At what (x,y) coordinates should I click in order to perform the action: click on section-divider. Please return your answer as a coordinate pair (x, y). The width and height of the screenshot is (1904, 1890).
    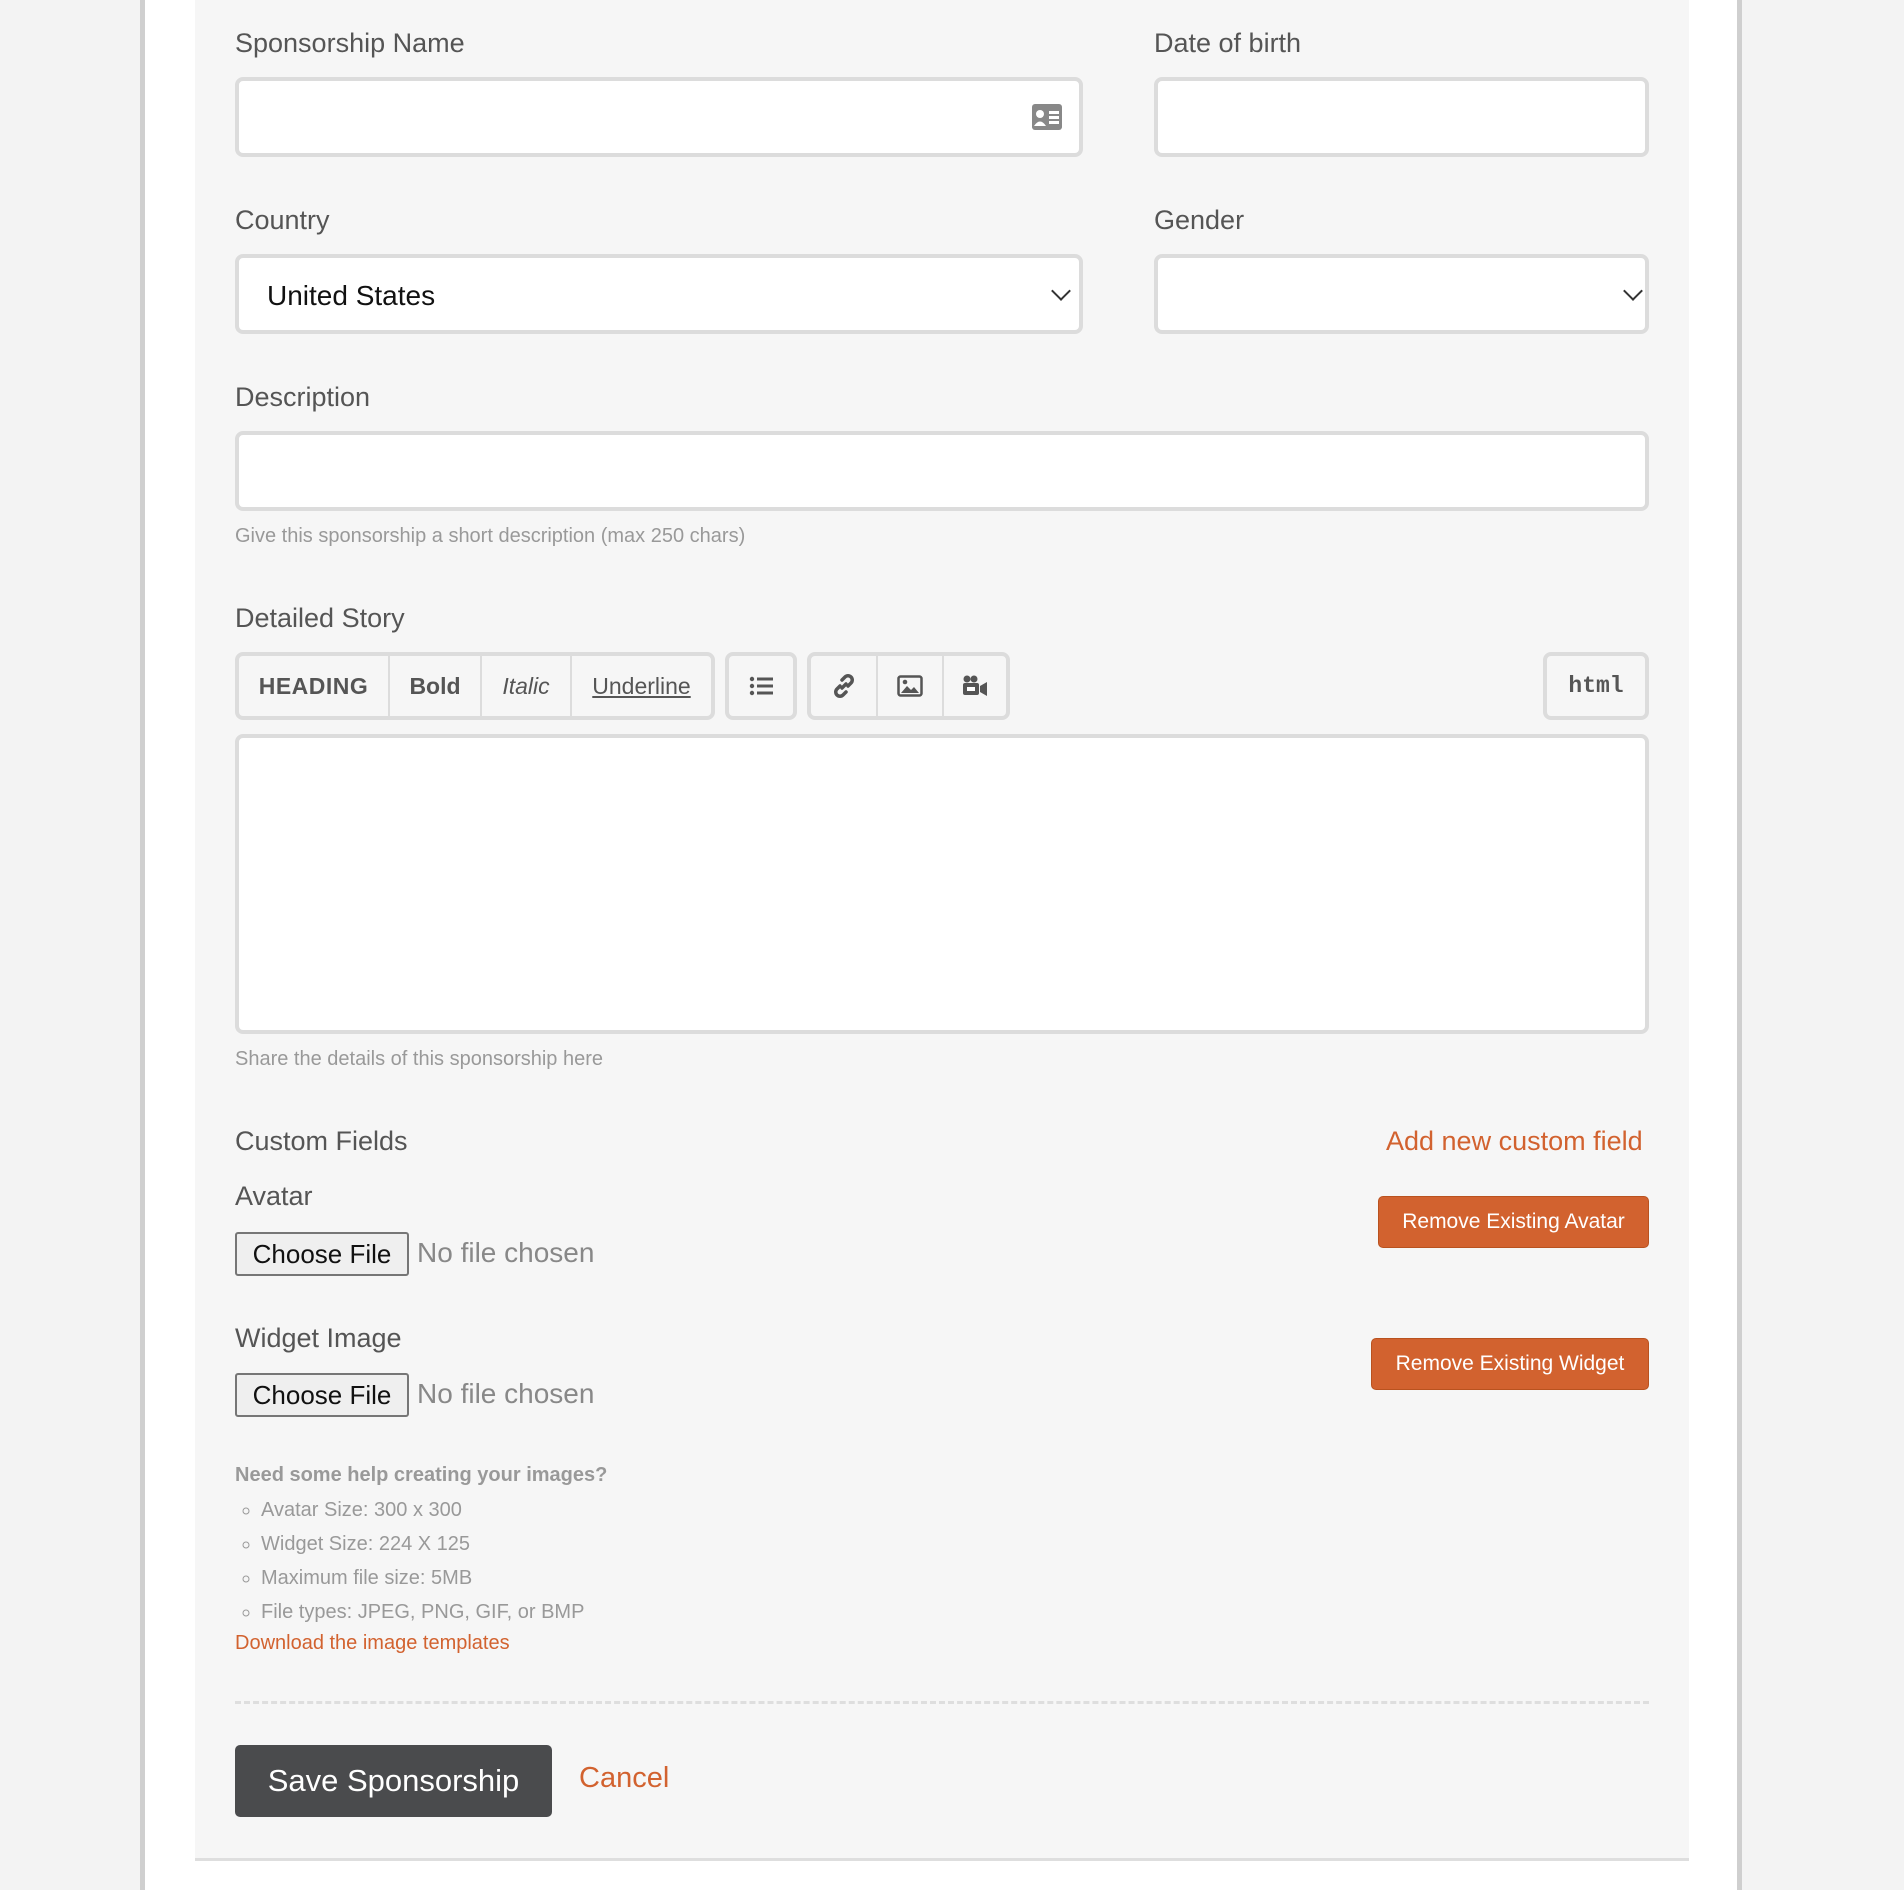
    Looking at the image, I should click on (942, 1702).